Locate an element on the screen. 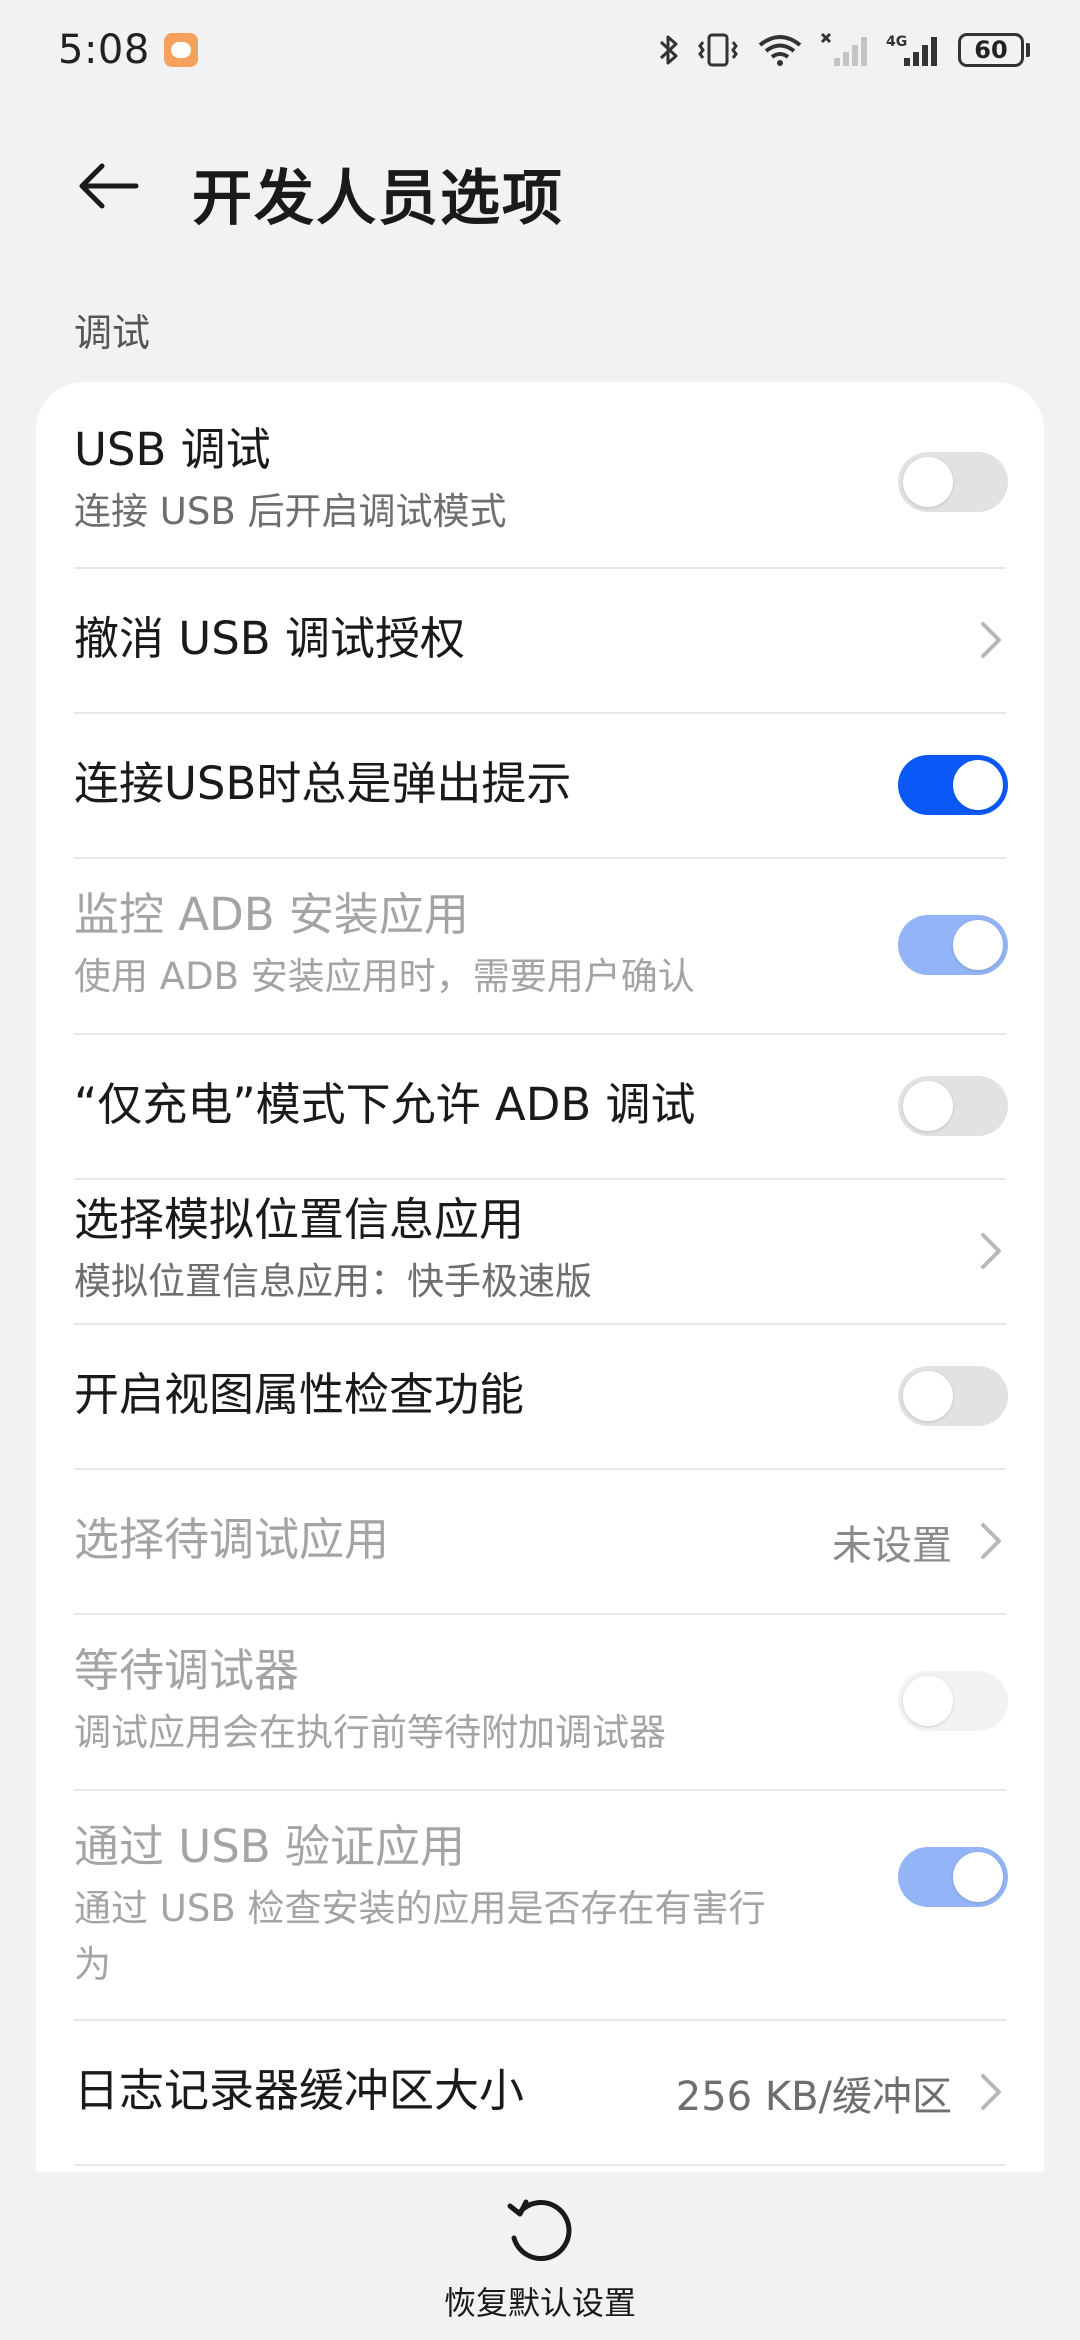  item-title: 监控 ADB 安装应用 is located at coordinates (271, 914).